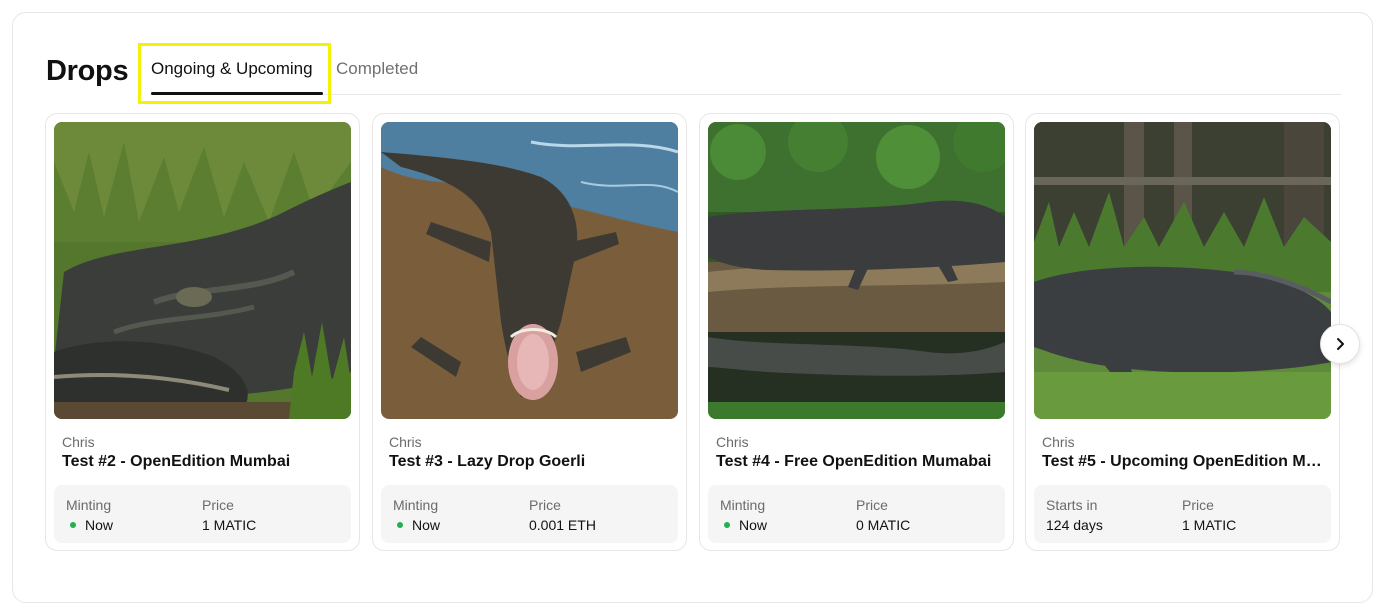 The height and width of the screenshot is (612, 1385). What do you see at coordinates (377, 69) in the screenshot?
I see `tab-completed: Completed` at bounding box center [377, 69].